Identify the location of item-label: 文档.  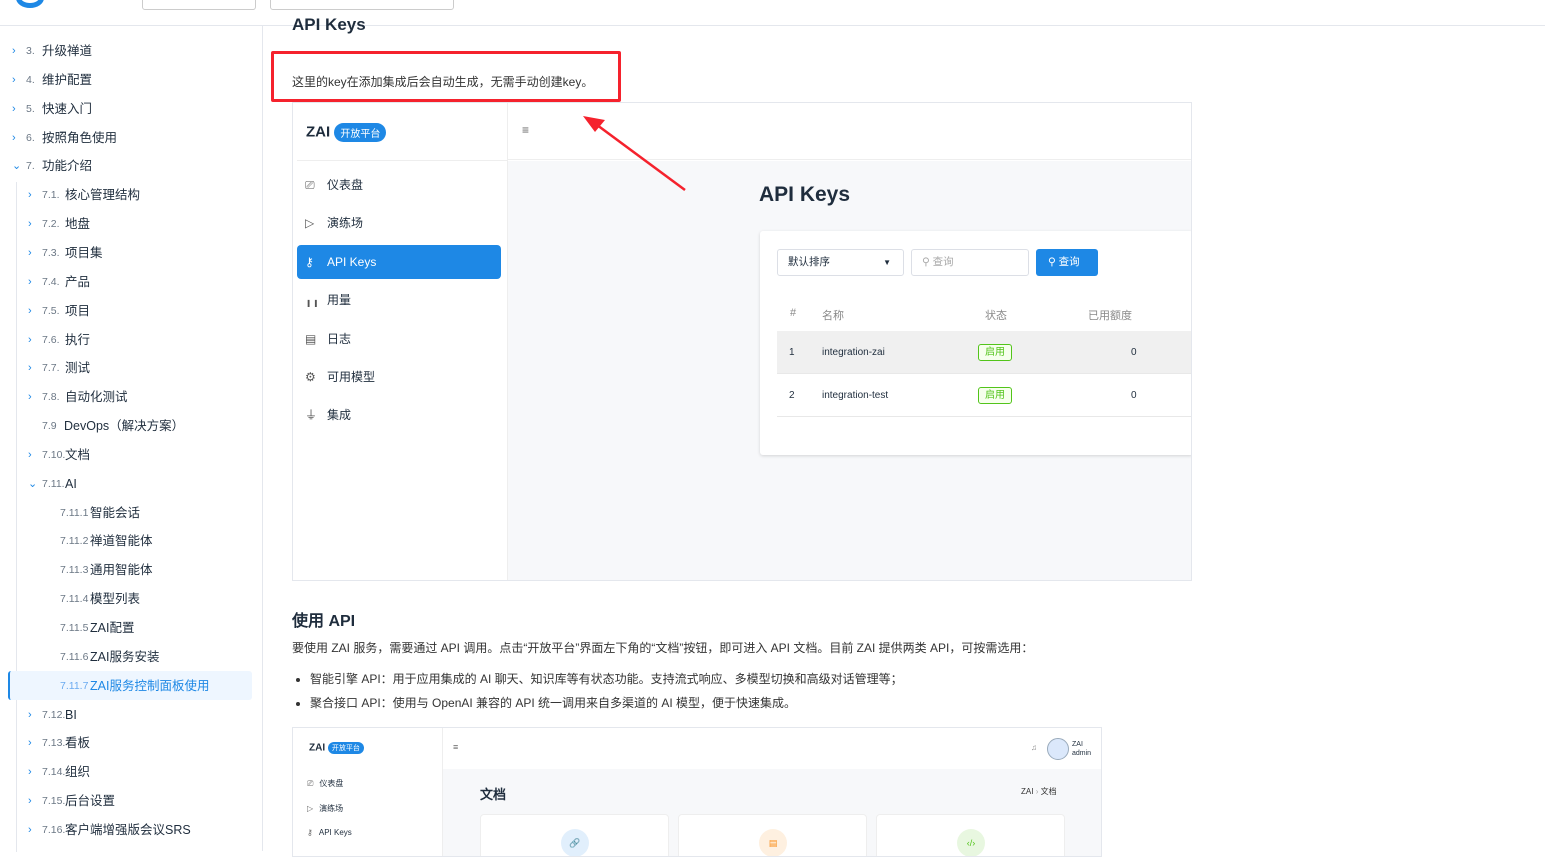
(78, 454).